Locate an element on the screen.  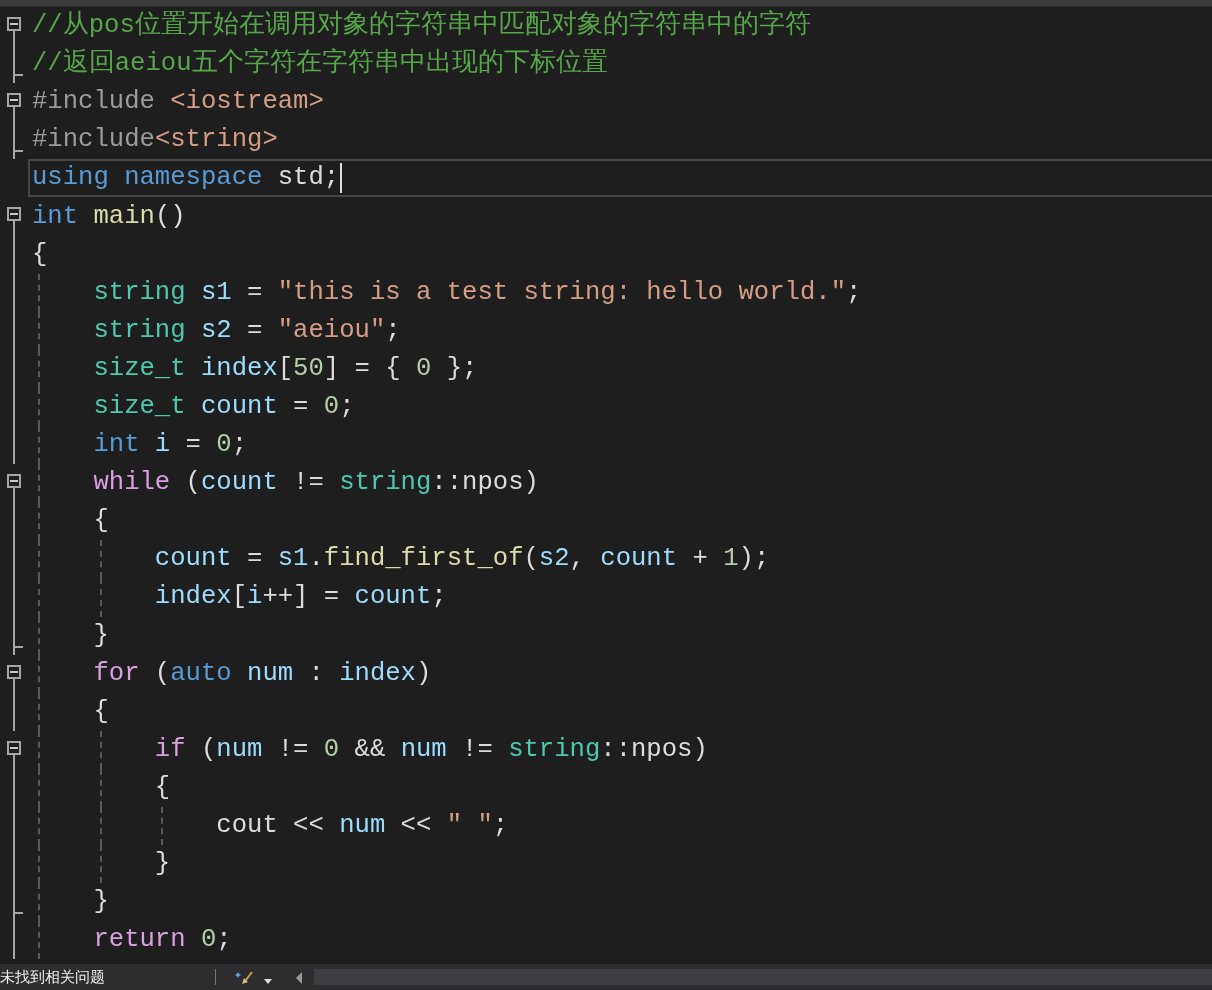
code-line: //从pos位置开始在调用对象的字符串中匹配对象的字符串中的字符 is located at coordinates (421, 26).